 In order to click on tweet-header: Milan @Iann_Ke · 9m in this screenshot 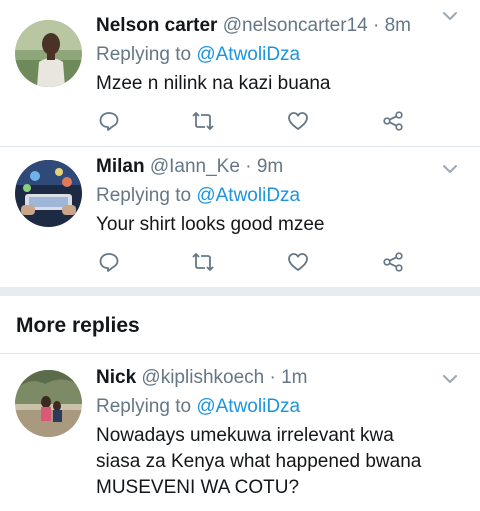, I will do `click(266, 167)`.